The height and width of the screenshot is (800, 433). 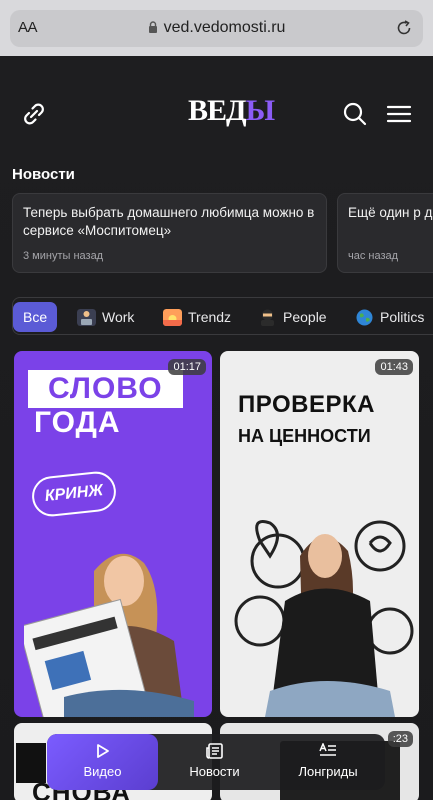 I want to click on filter-chip-trendz: Trendz, so click(x=197, y=317).